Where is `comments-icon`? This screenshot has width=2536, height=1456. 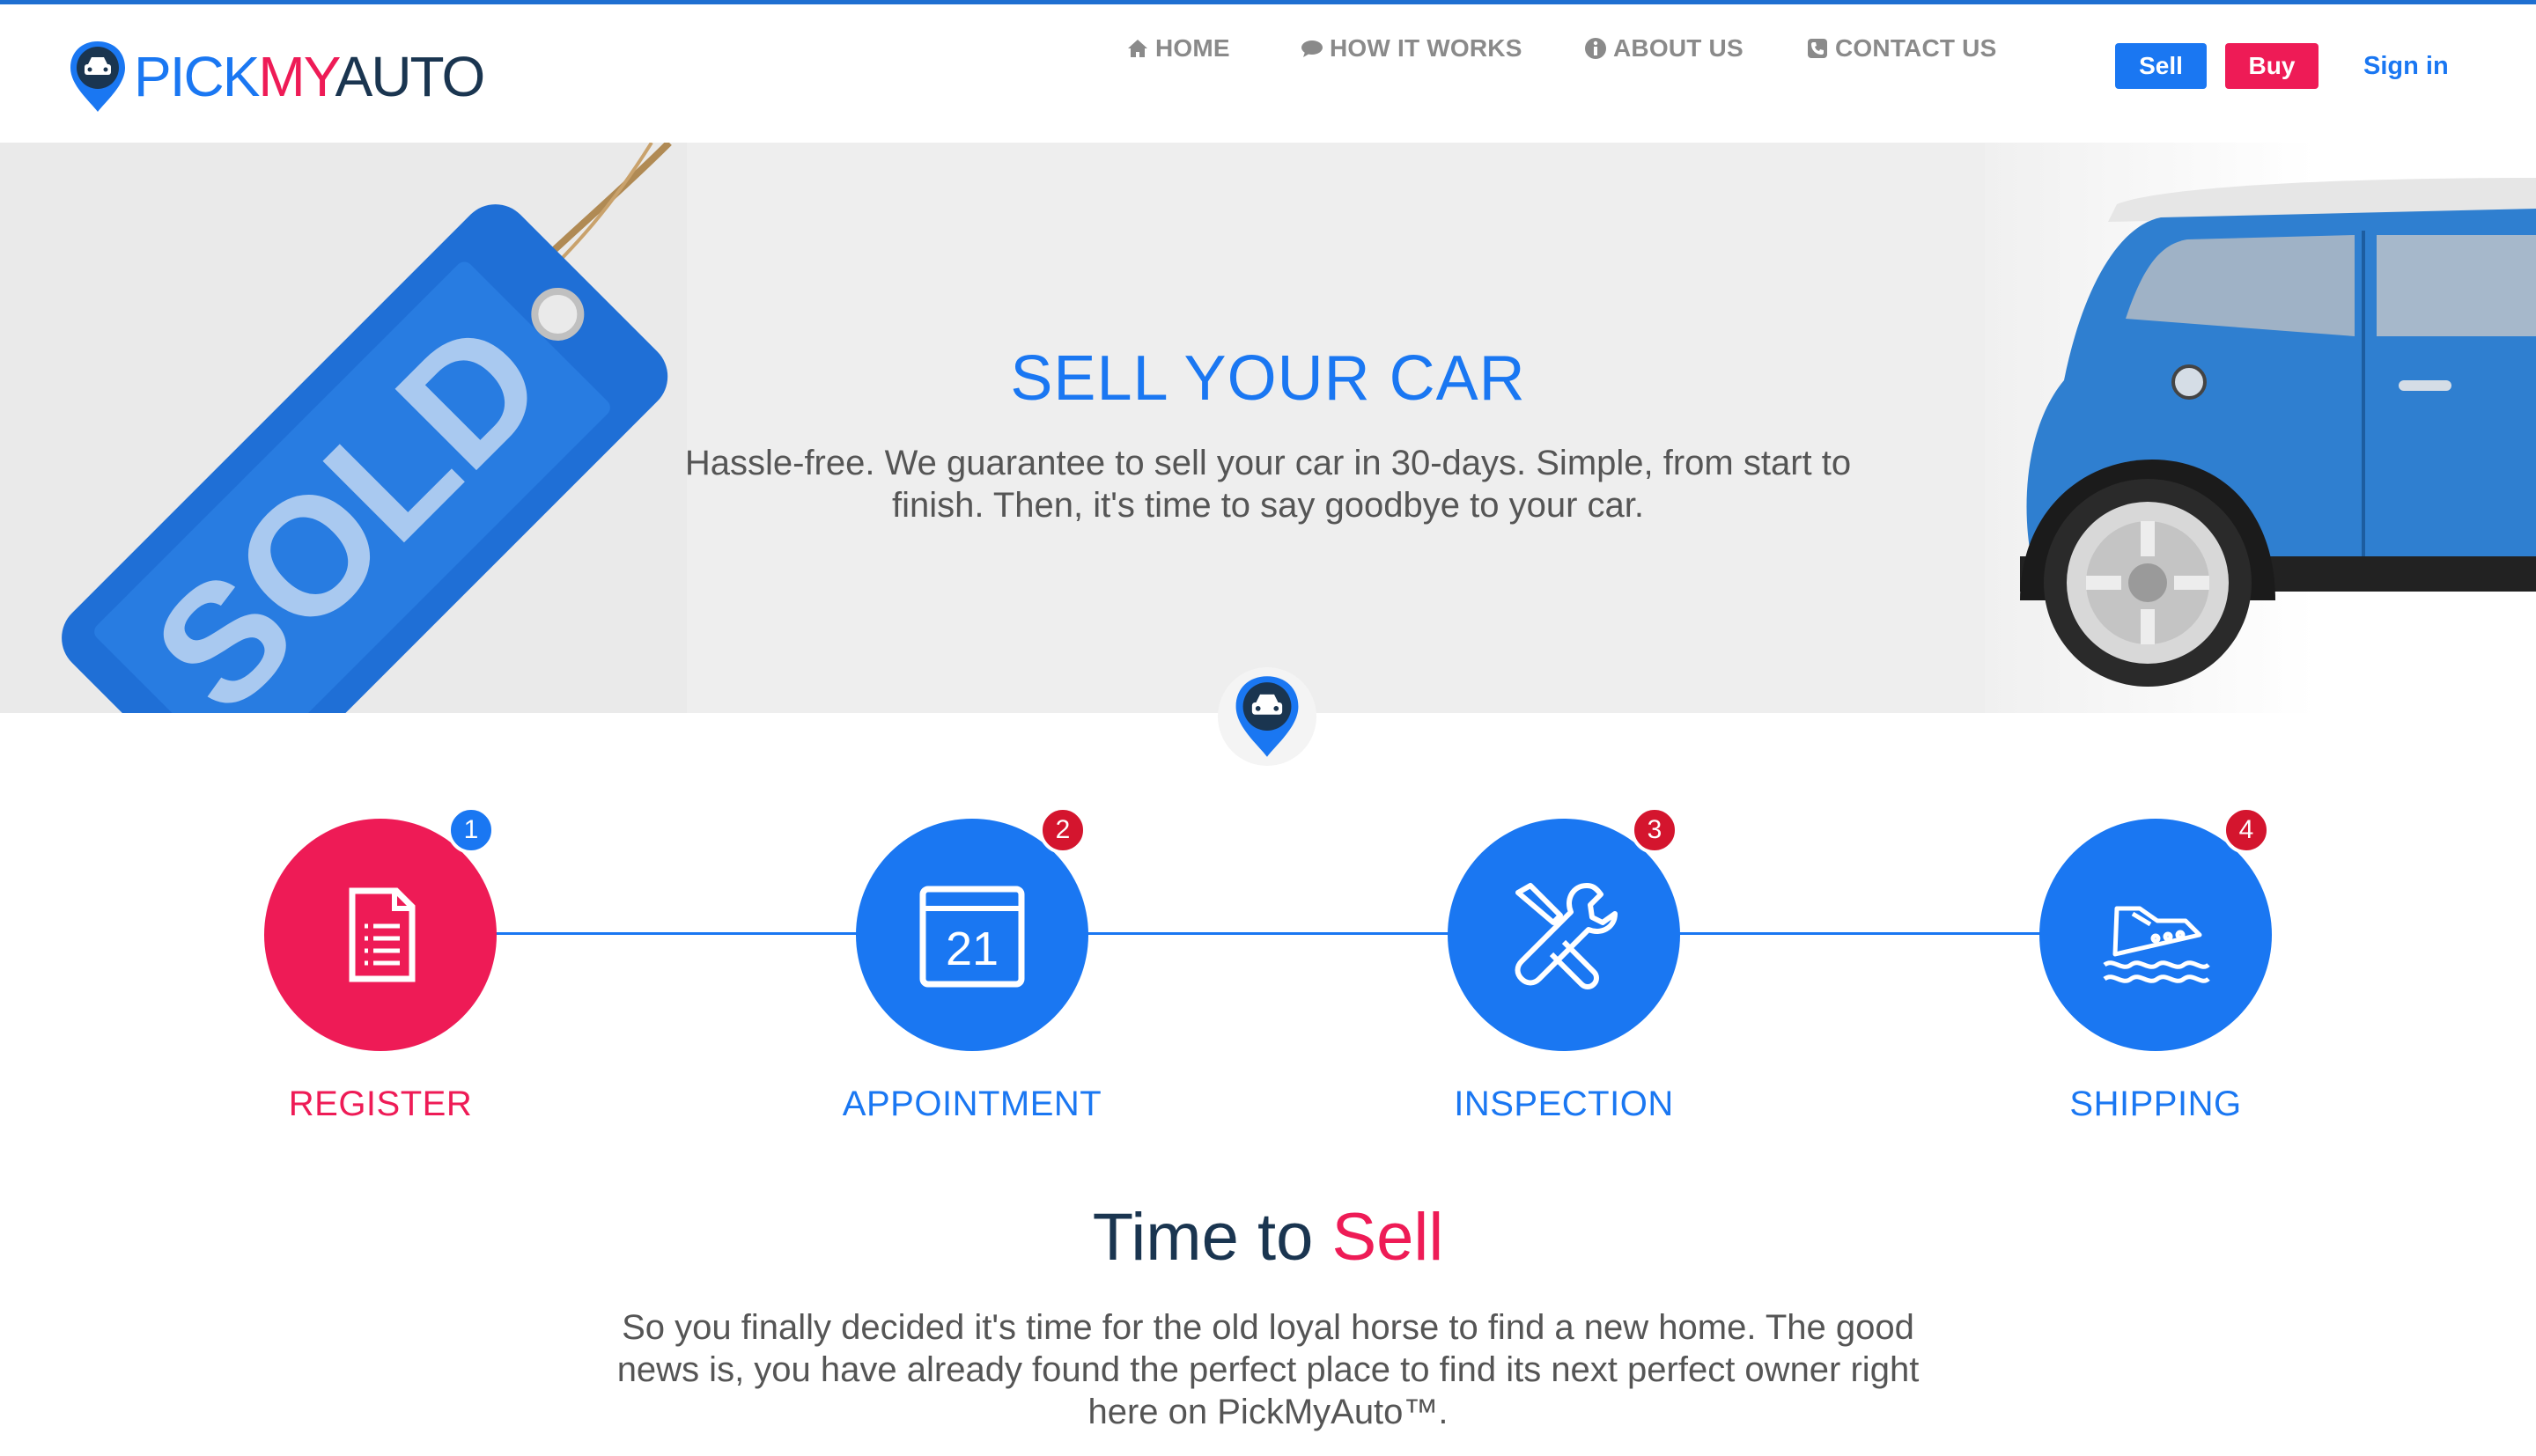 comments-icon is located at coordinates (1312, 48).